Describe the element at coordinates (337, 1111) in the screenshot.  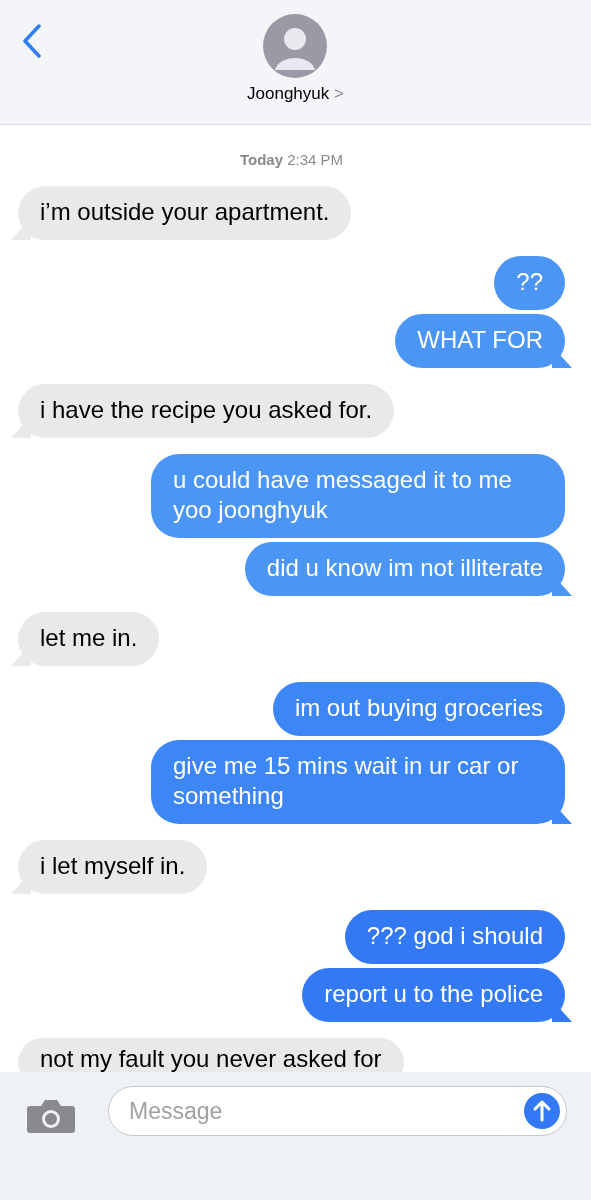
I see `message-field: Message` at that location.